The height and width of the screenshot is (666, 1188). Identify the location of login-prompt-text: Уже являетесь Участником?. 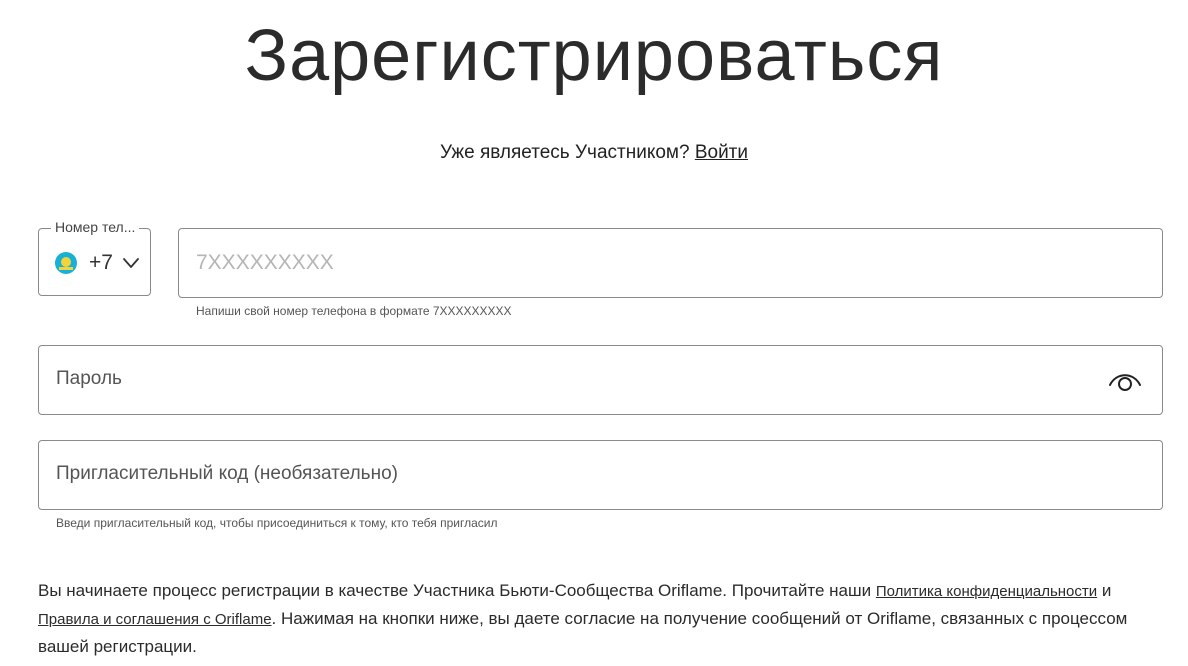
(564, 152).